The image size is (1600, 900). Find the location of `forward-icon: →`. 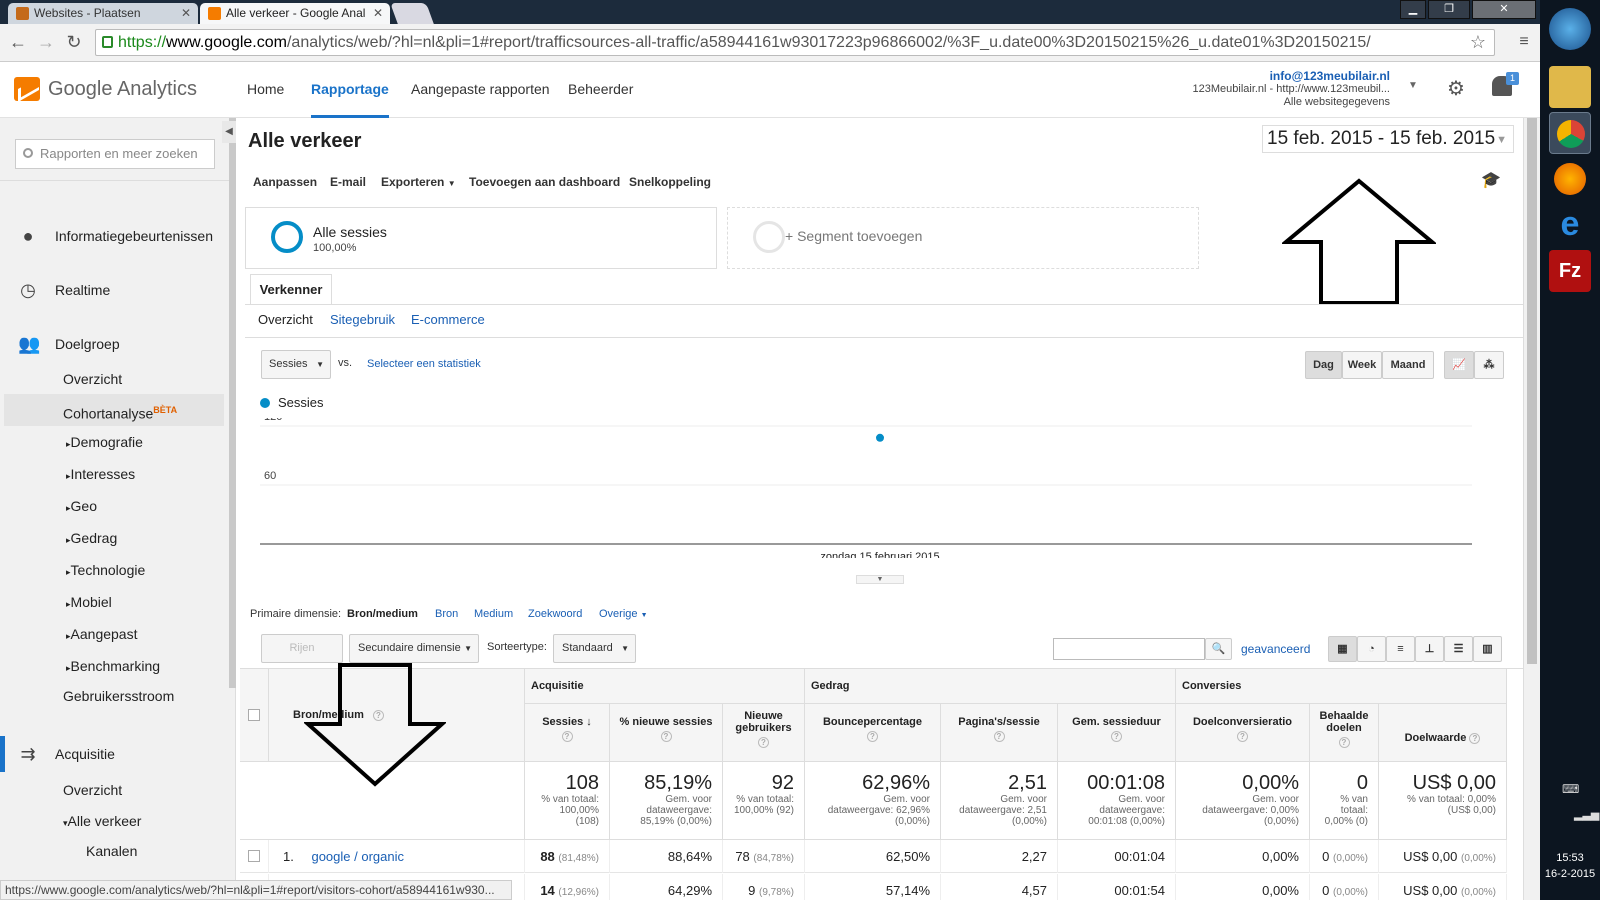

forward-icon: → is located at coordinates (46, 42).